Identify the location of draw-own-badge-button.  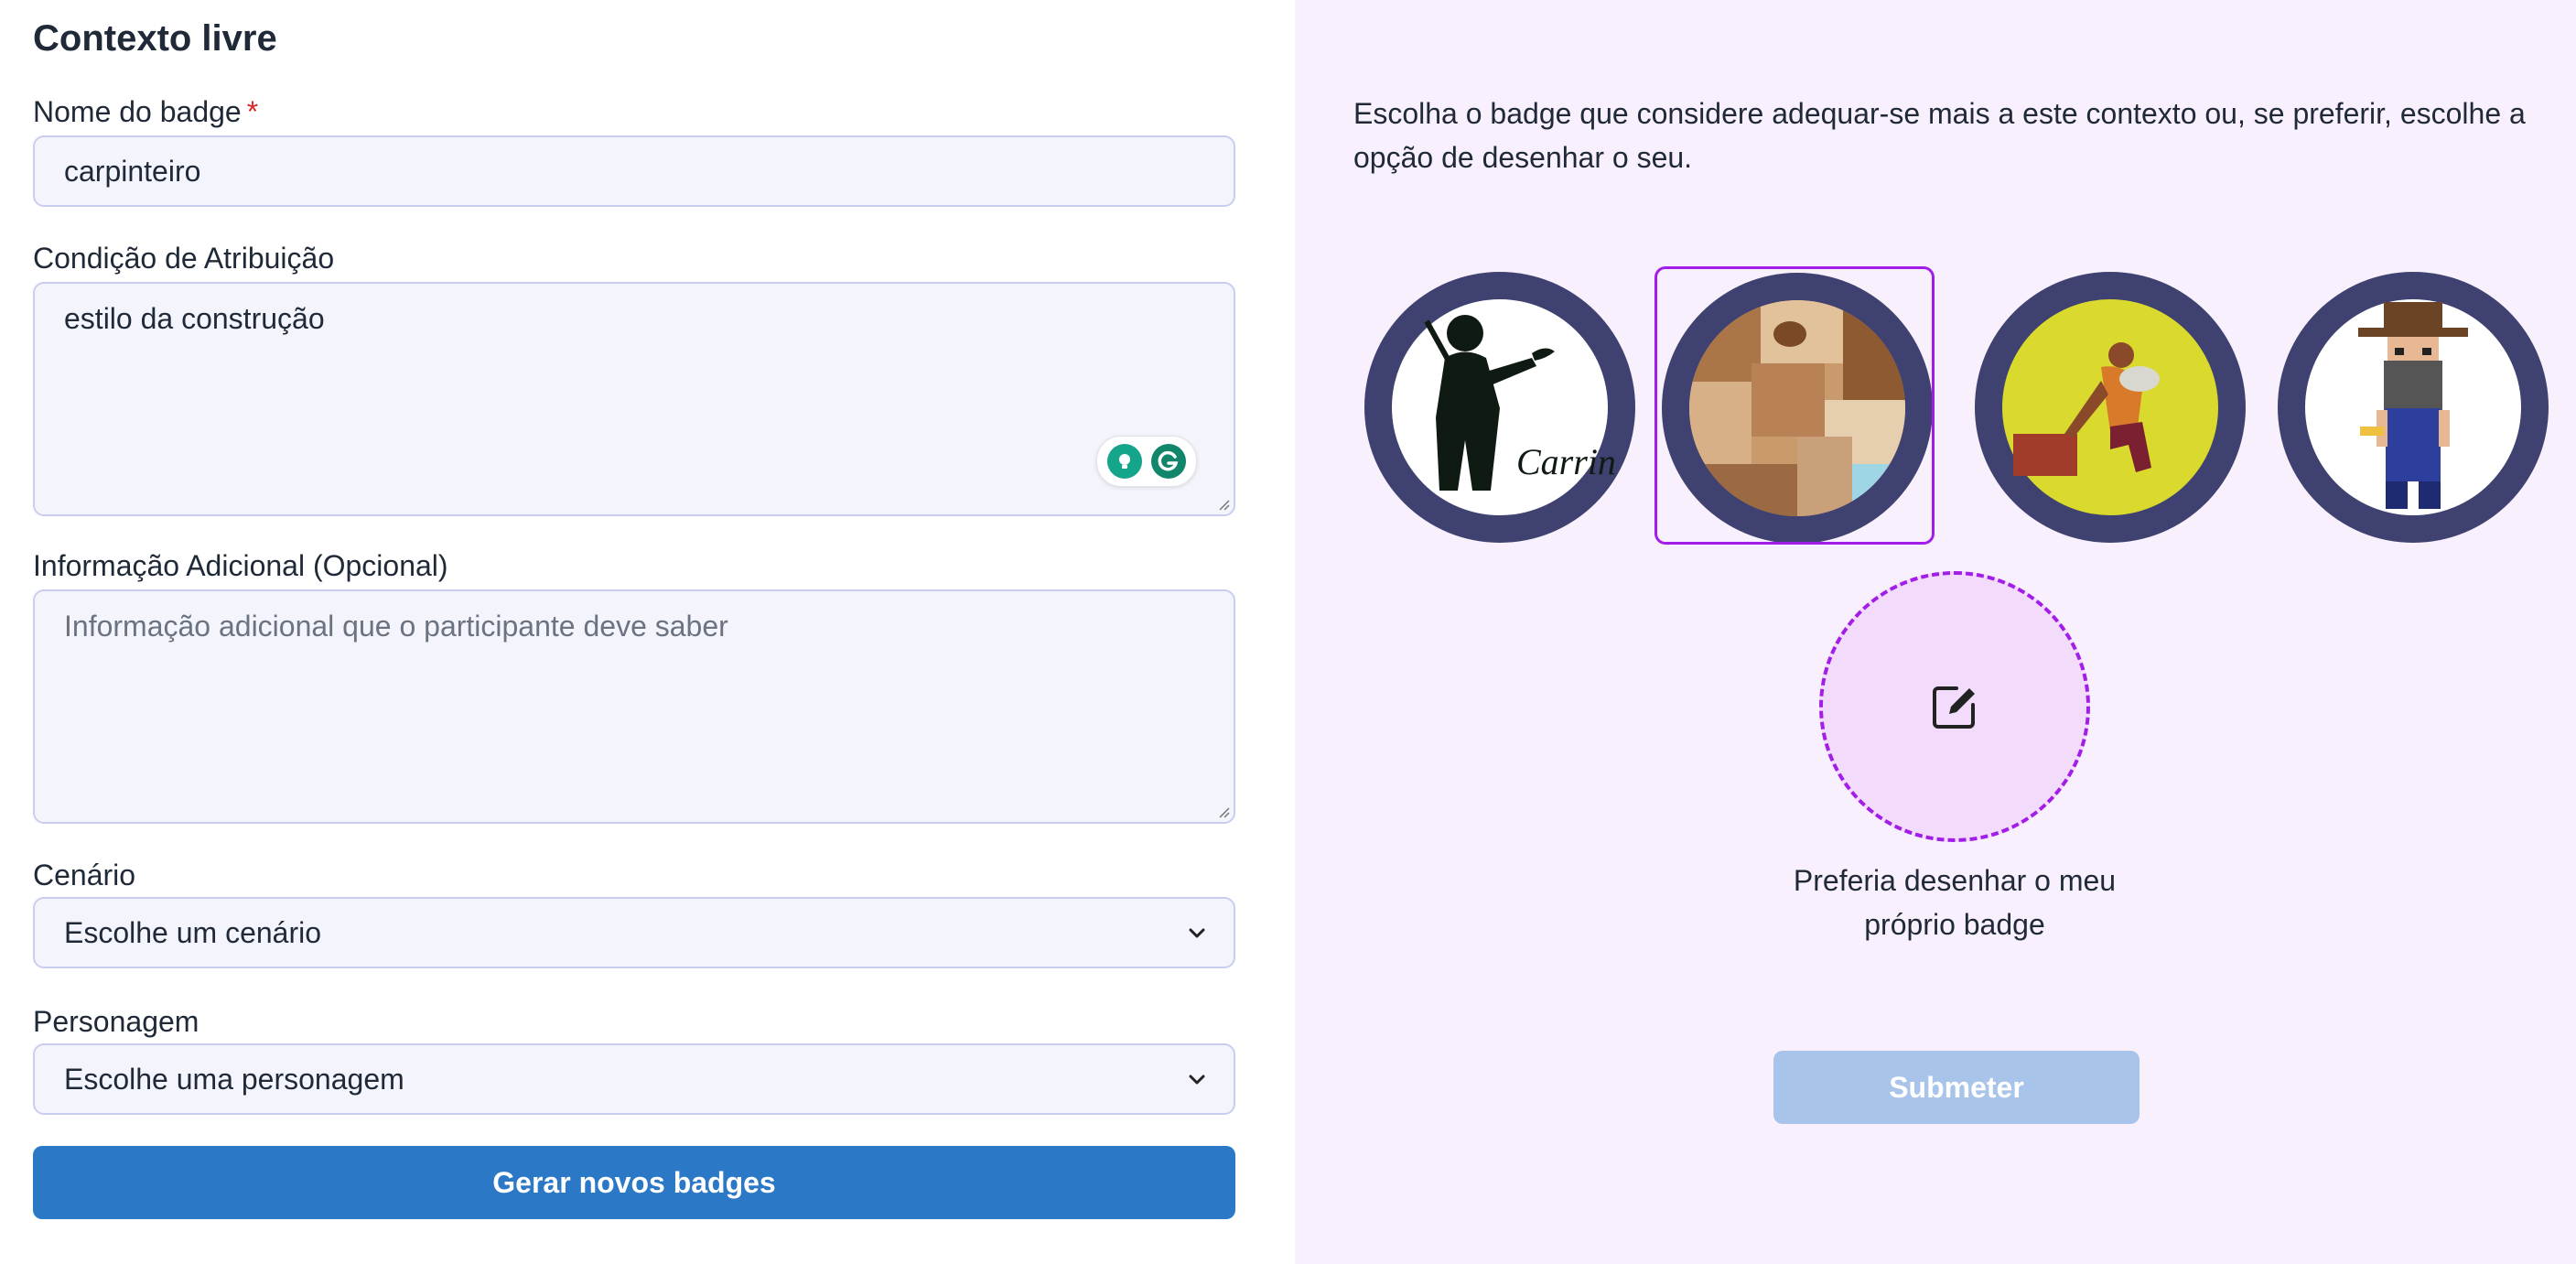
(1954, 706).